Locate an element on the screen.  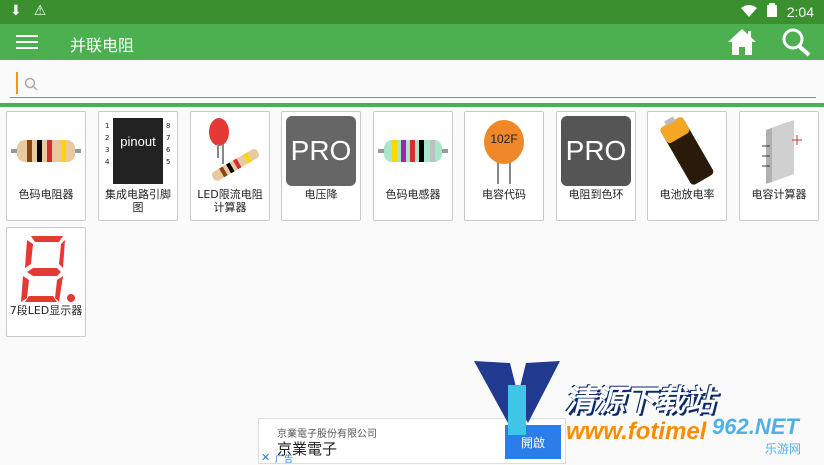
watermark-url: www.fotimel is located at coordinates (636, 431).